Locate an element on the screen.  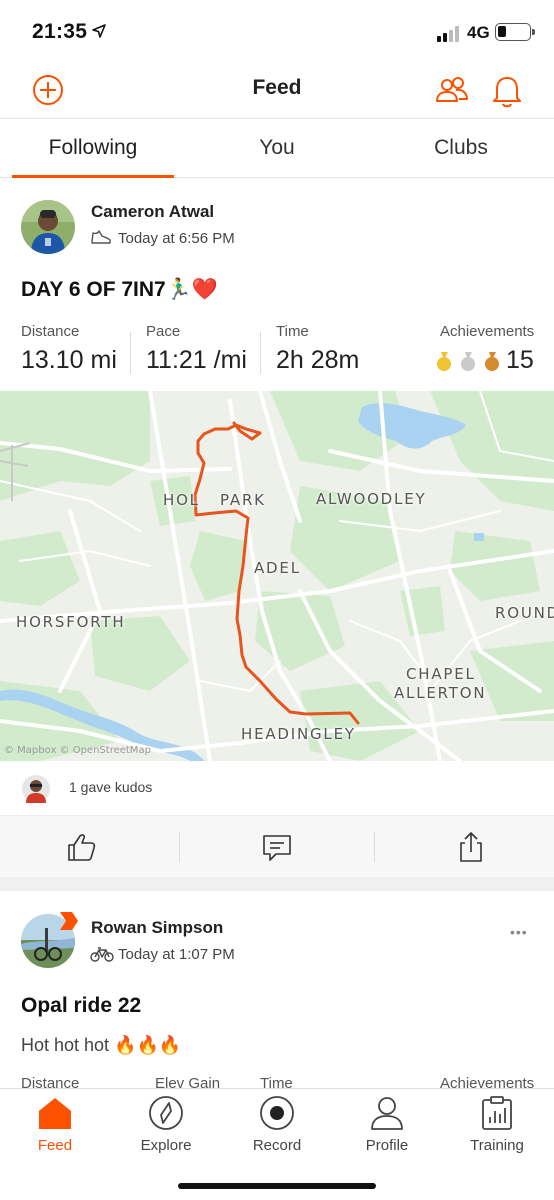
nav-bar: Feed is located at coordinates (277, 90).